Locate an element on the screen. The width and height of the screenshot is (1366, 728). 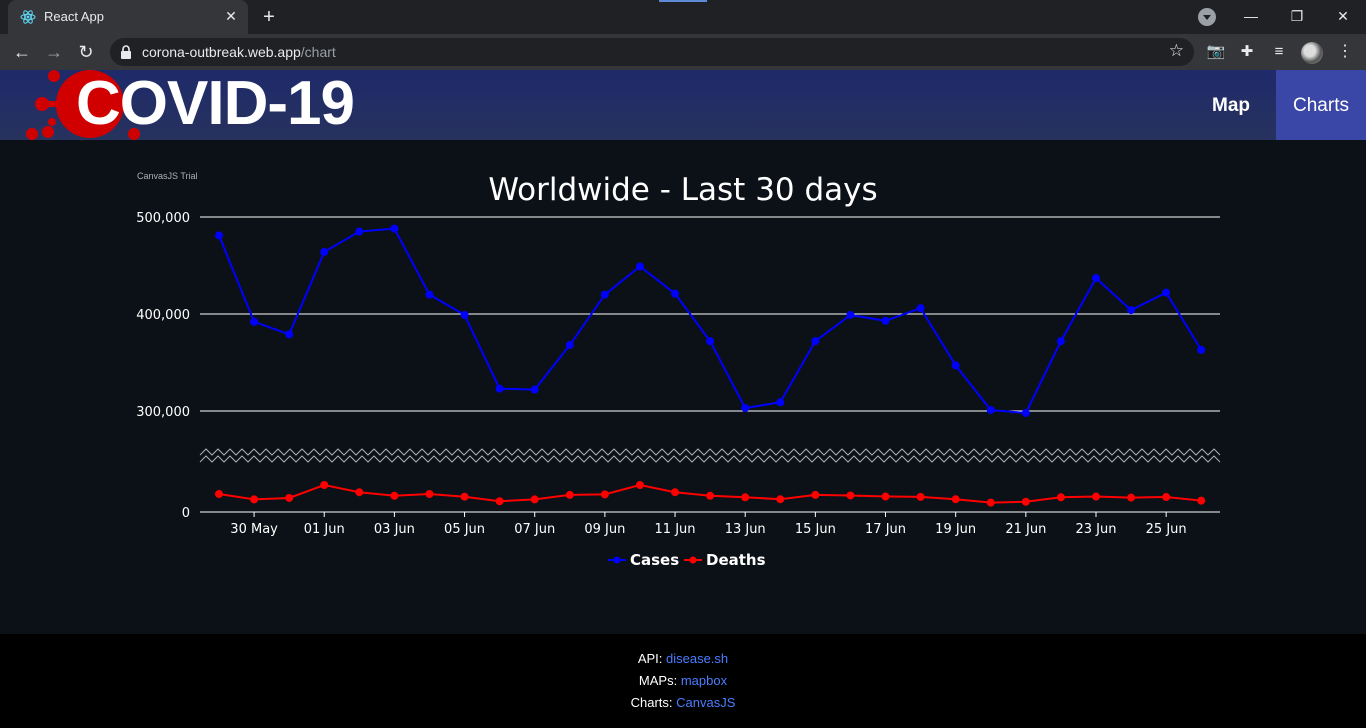
footer-api-row: API: disease.sh is located at coordinates (683, 658).